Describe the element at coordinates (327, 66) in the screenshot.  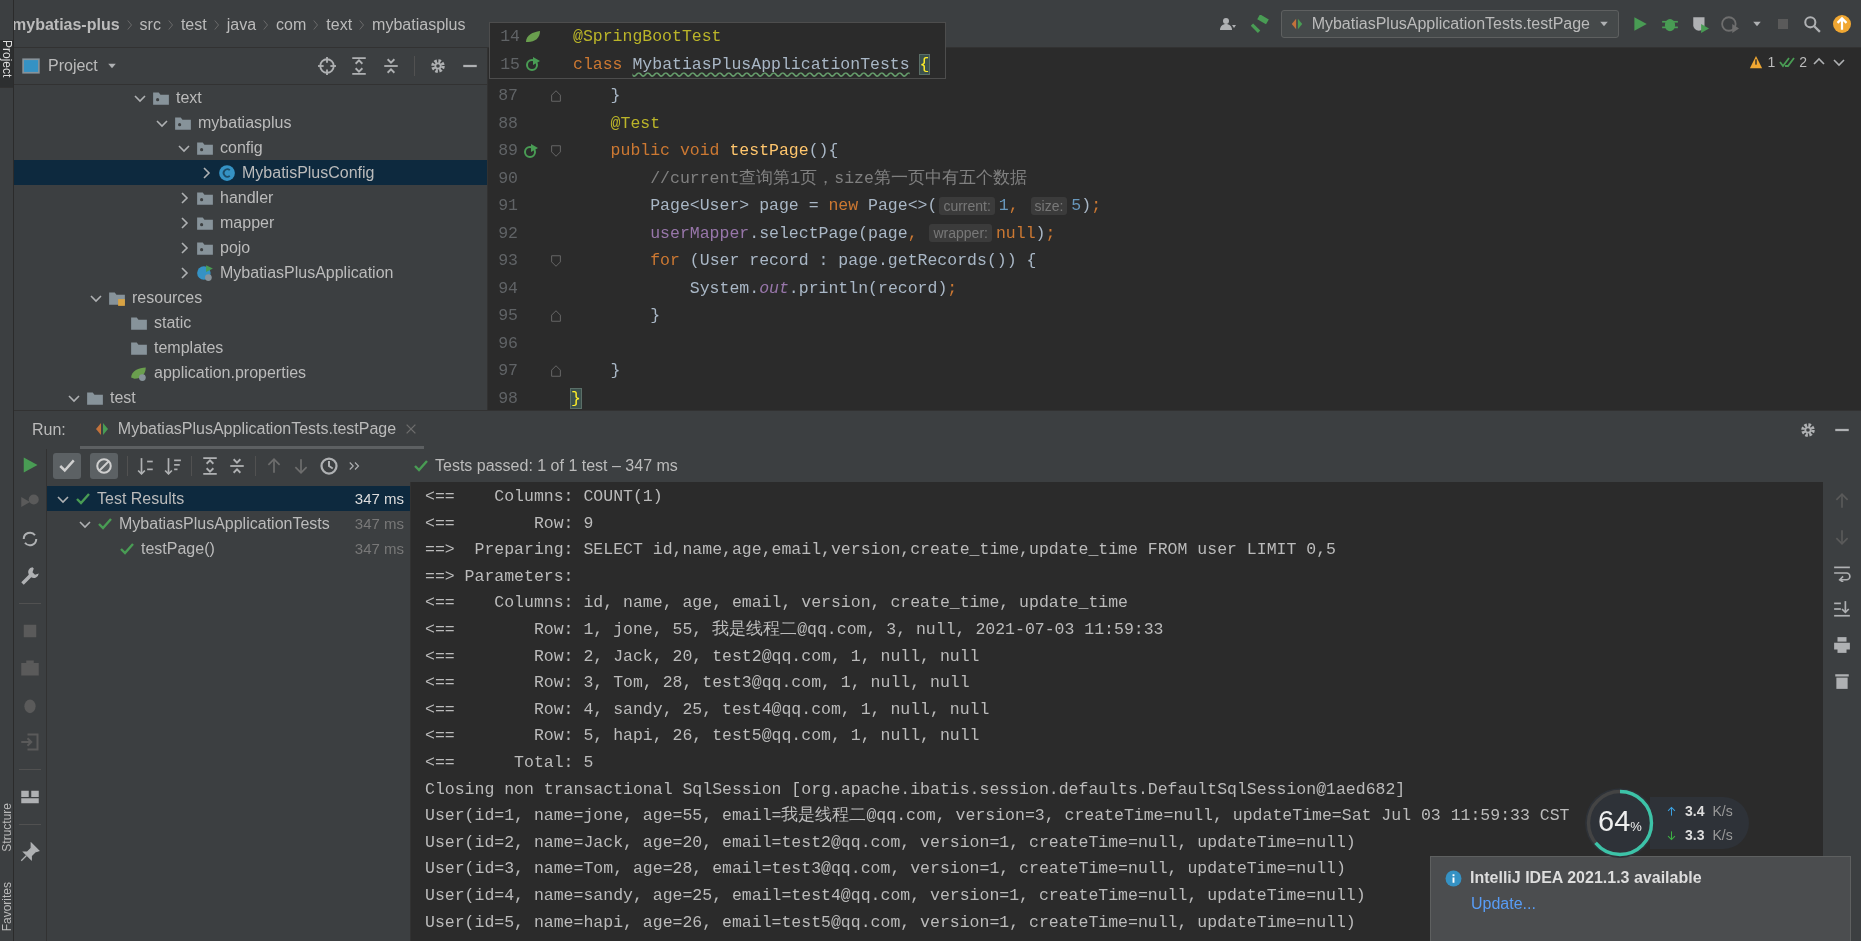
I see `locate-icon` at that location.